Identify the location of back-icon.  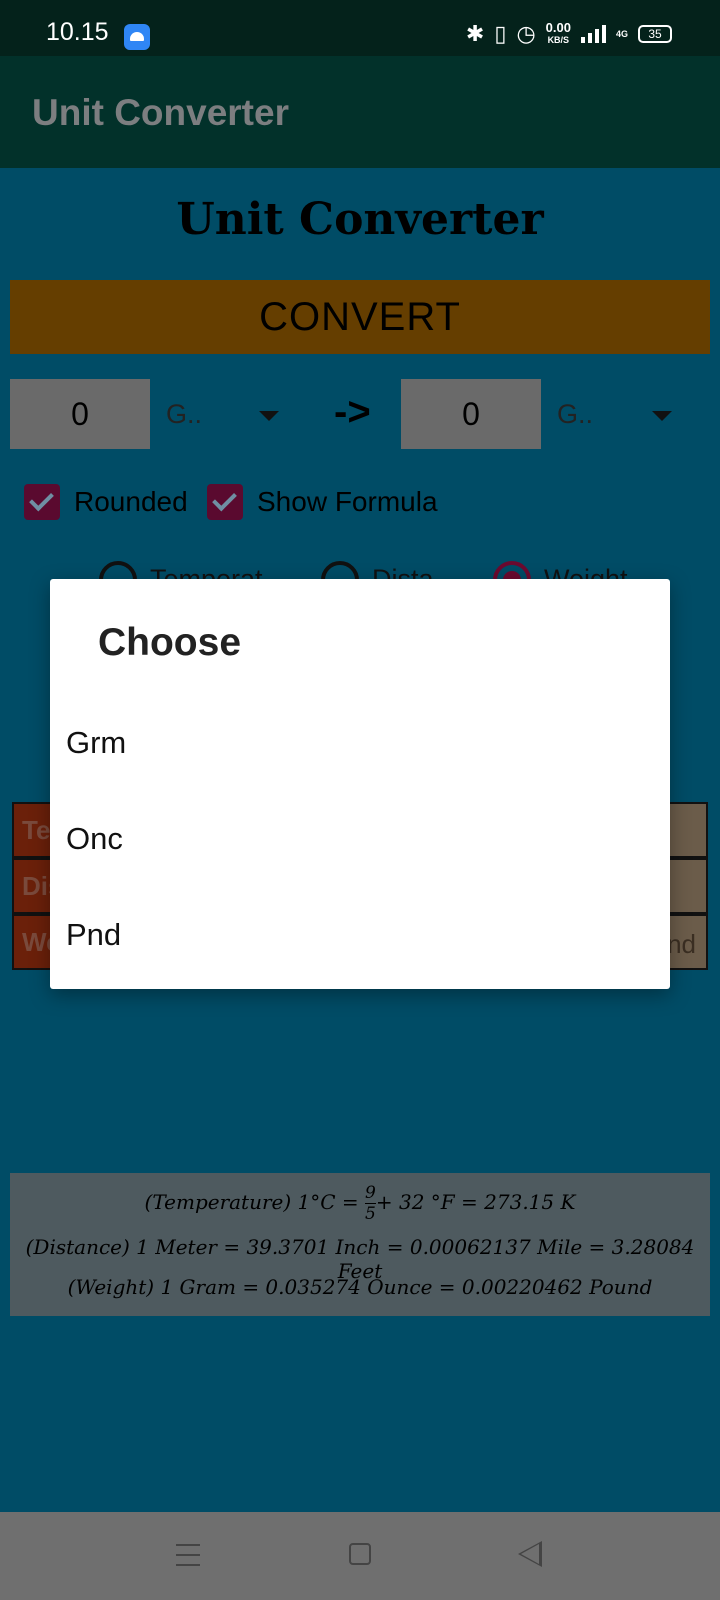
(530, 1554).